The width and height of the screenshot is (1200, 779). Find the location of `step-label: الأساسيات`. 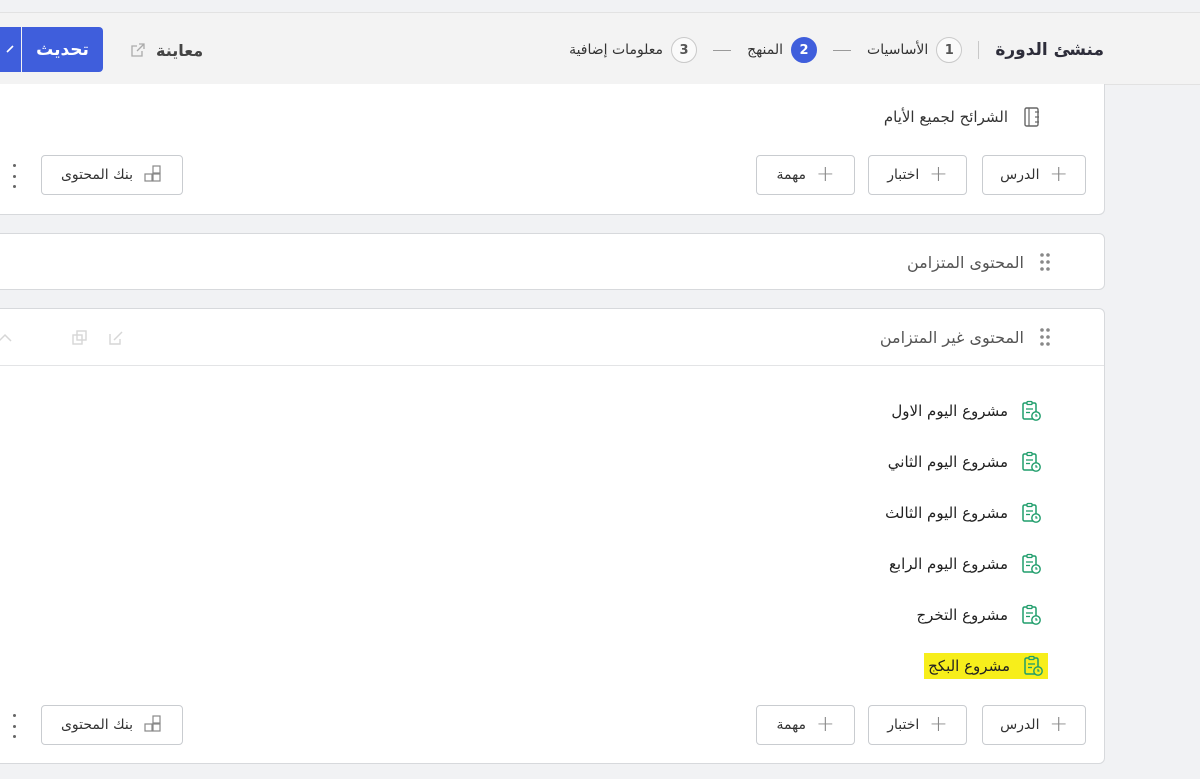

step-label: الأساسيات is located at coordinates (898, 50).